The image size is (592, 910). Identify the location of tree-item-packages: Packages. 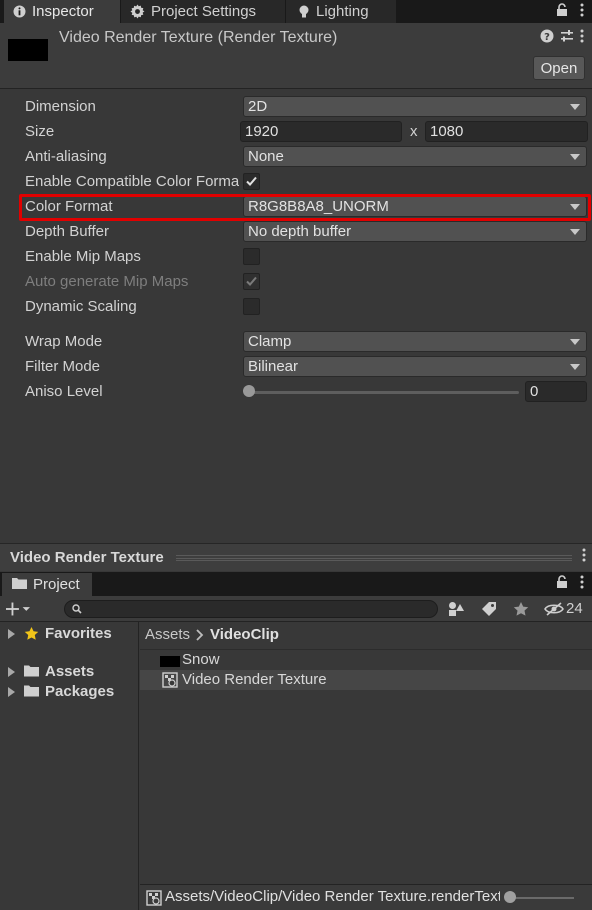
(69, 692).